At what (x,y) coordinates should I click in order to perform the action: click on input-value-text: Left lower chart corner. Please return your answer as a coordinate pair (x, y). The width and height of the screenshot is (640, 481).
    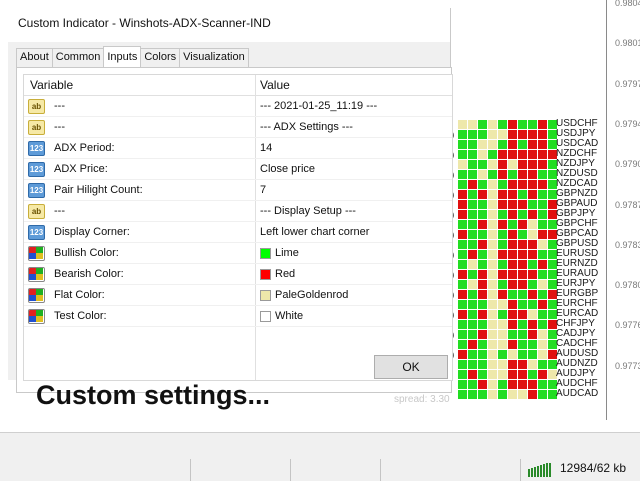
    Looking at the image, I should click on (315, 232).